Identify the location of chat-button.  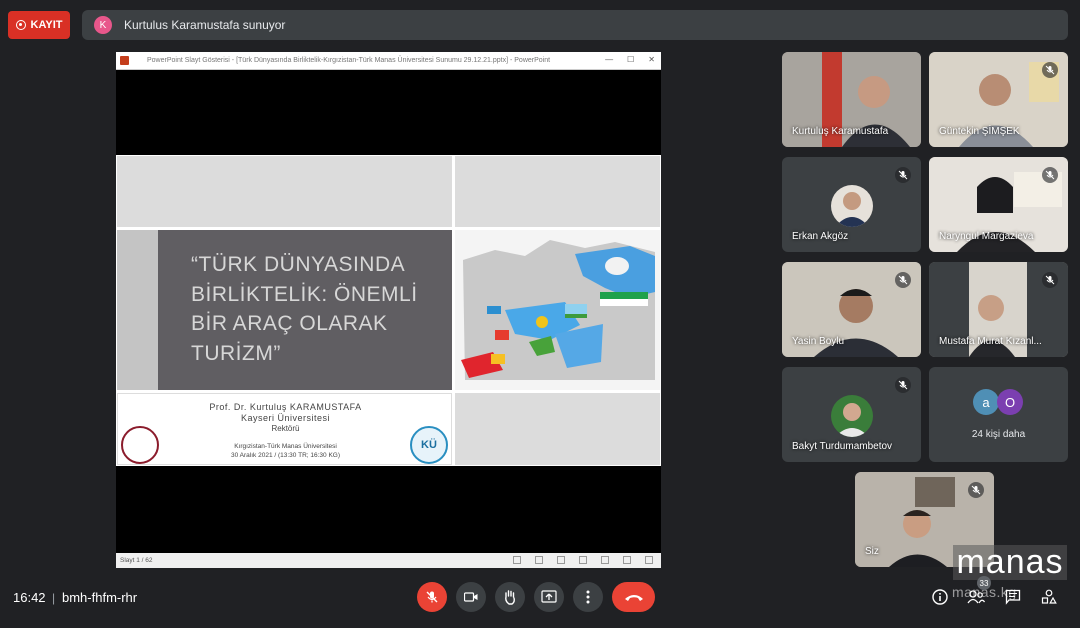
(1013, 597).